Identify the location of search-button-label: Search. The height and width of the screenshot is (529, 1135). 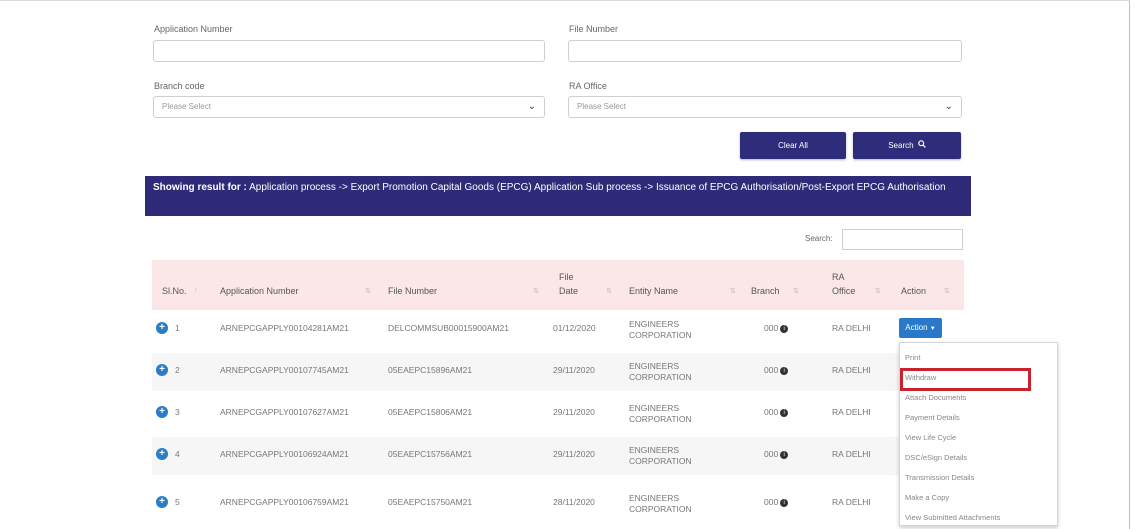
(901, 145).